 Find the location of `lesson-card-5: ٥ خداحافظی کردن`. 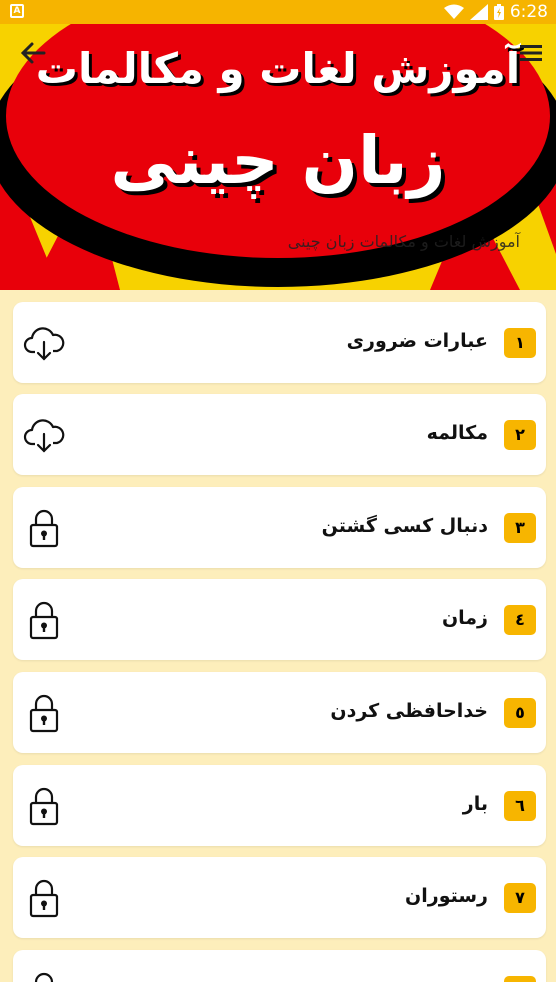

lesson-card-5: ٥ خداحافظی کردن is located at coordinates (279, 712).